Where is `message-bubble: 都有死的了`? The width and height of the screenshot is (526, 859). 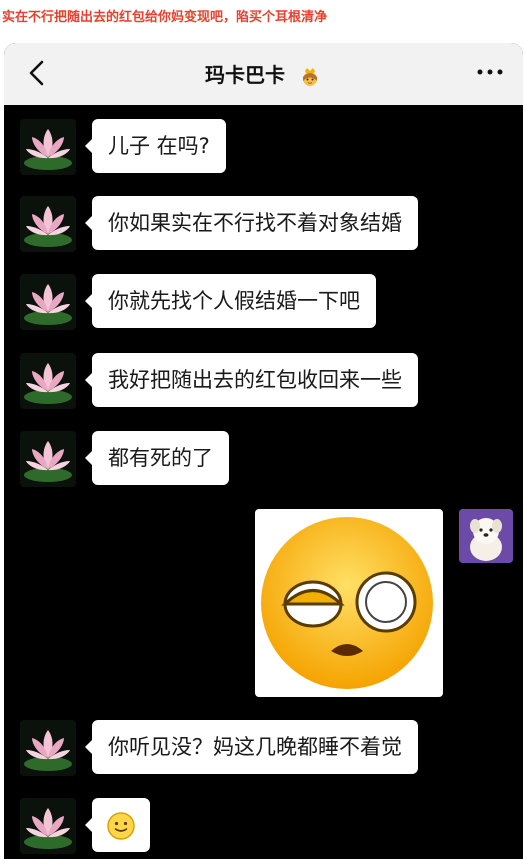 message-bubble: 都有死的了 is located at coordinates (157, 458).